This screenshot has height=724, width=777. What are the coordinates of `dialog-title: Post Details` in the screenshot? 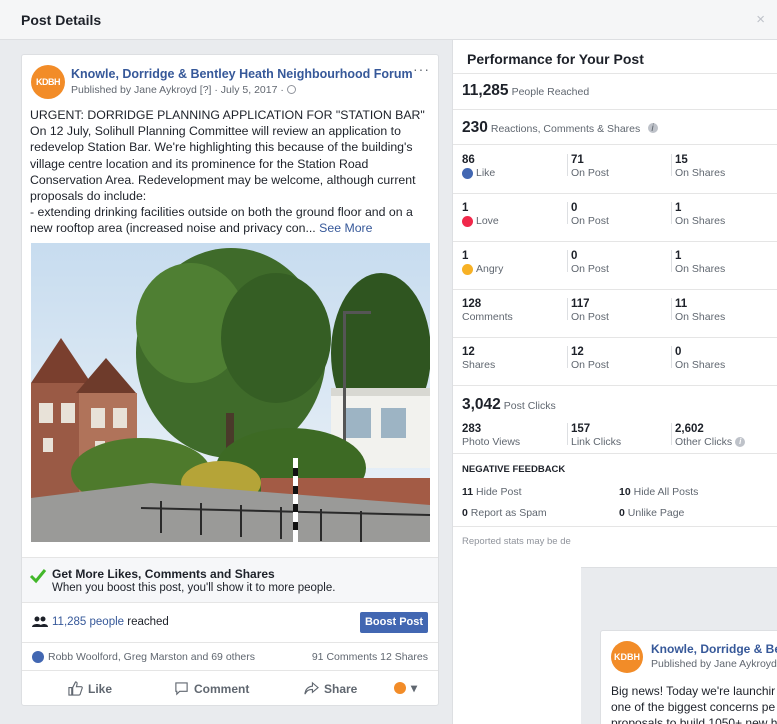 It's located at (61, 20).